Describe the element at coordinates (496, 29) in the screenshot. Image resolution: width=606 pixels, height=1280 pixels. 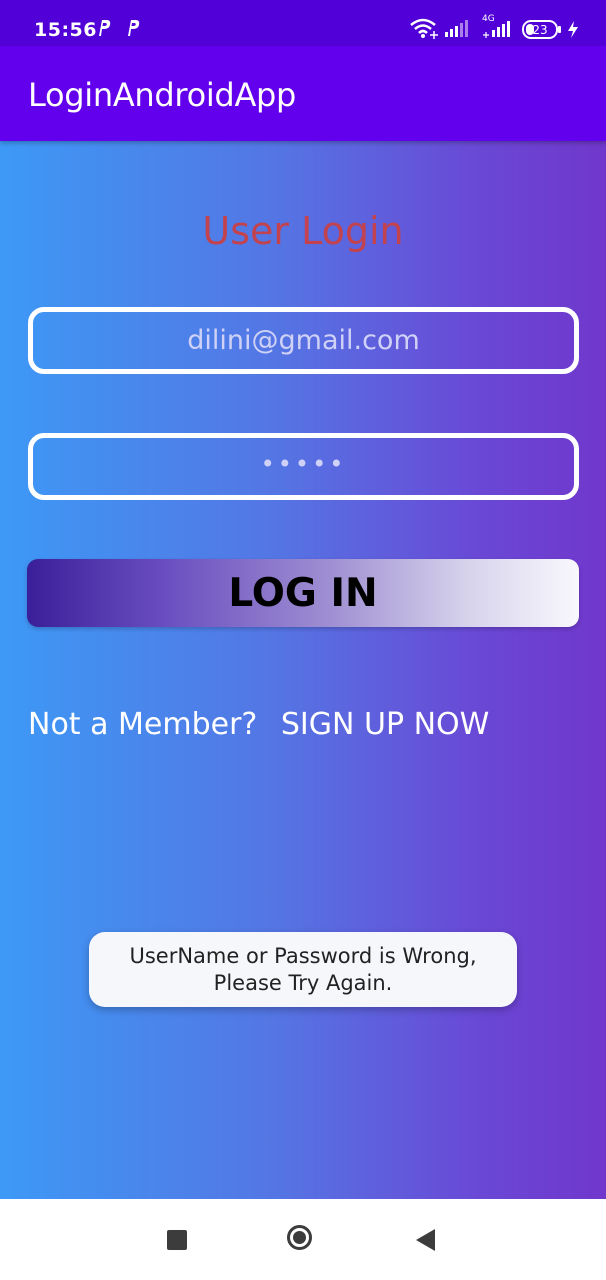
I see `signal-4g-icon` at that location.